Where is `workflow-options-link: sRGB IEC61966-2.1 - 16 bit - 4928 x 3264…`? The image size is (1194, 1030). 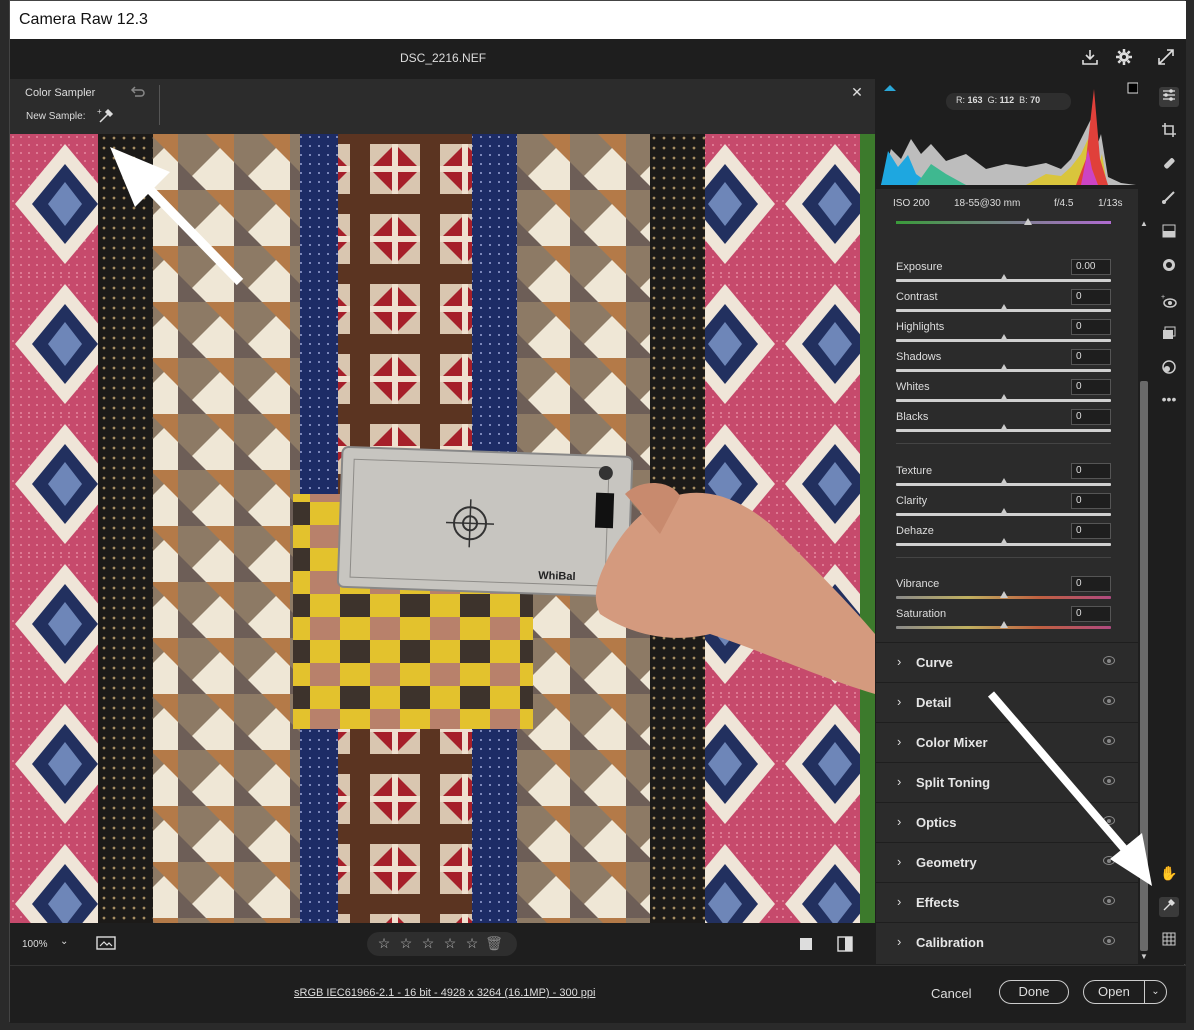
workflow-options-link: sRGB IEC61966-2.1 - 16 bit - 4928 x 3264… is located at coordinates (444, 993).